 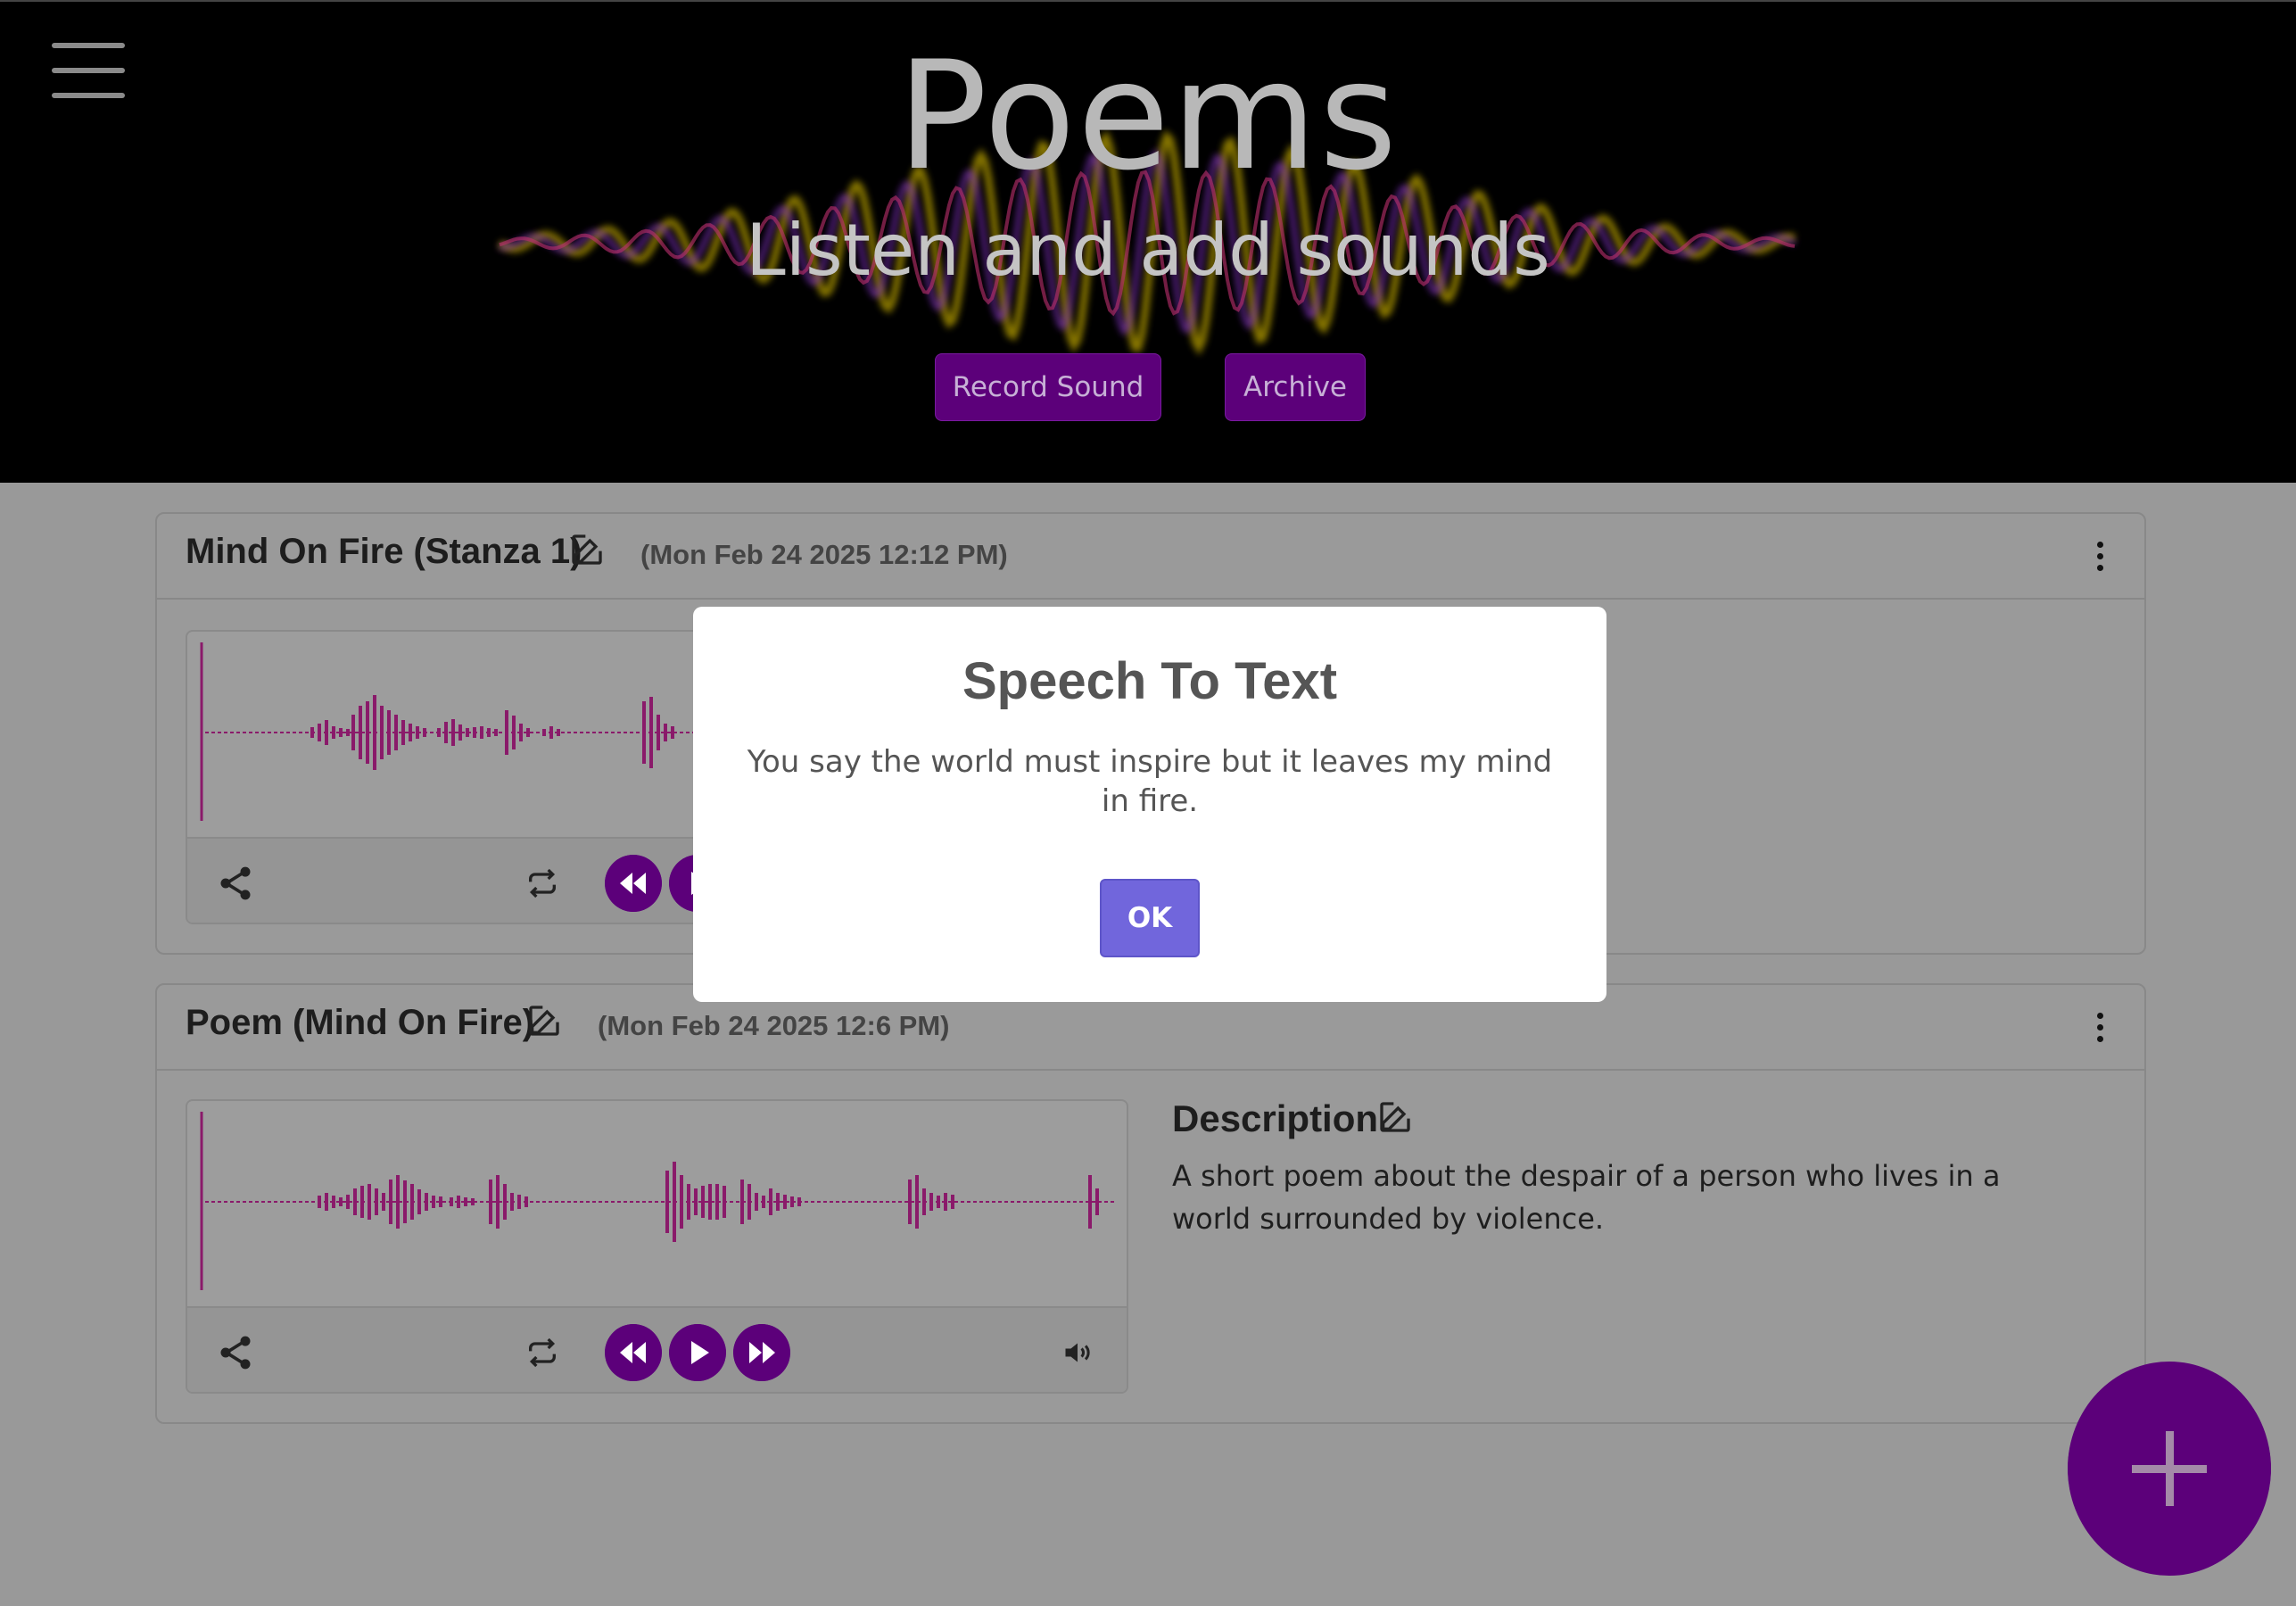 What do you see at coordinates (697, 1353) in the screenshot?
I see `play-icon` at bounding box center [697, 1353].